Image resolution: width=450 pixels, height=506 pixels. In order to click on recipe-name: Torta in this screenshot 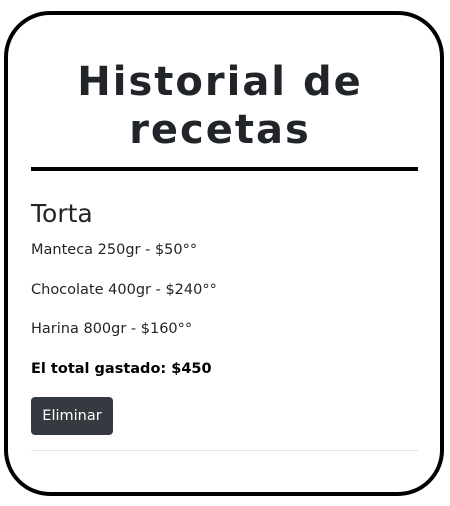, I will do `click(62, 213)`.